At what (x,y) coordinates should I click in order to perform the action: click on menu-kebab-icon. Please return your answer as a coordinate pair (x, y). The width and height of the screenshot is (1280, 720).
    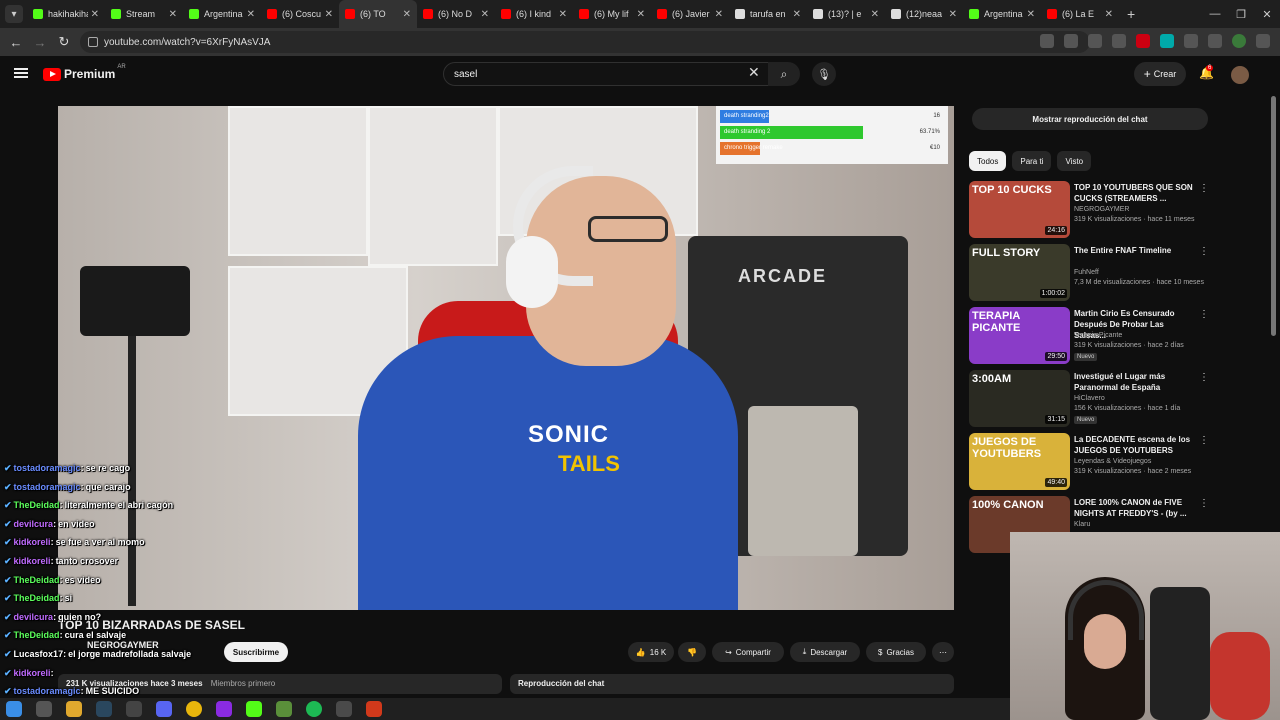
    Looking at the image, I should click on (1263, 41).